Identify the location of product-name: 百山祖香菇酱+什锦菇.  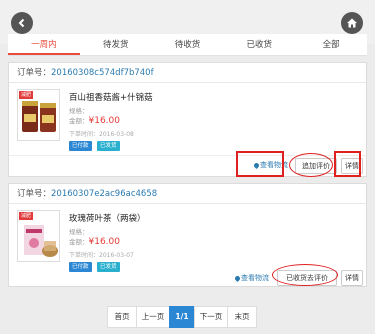
(111, 97).